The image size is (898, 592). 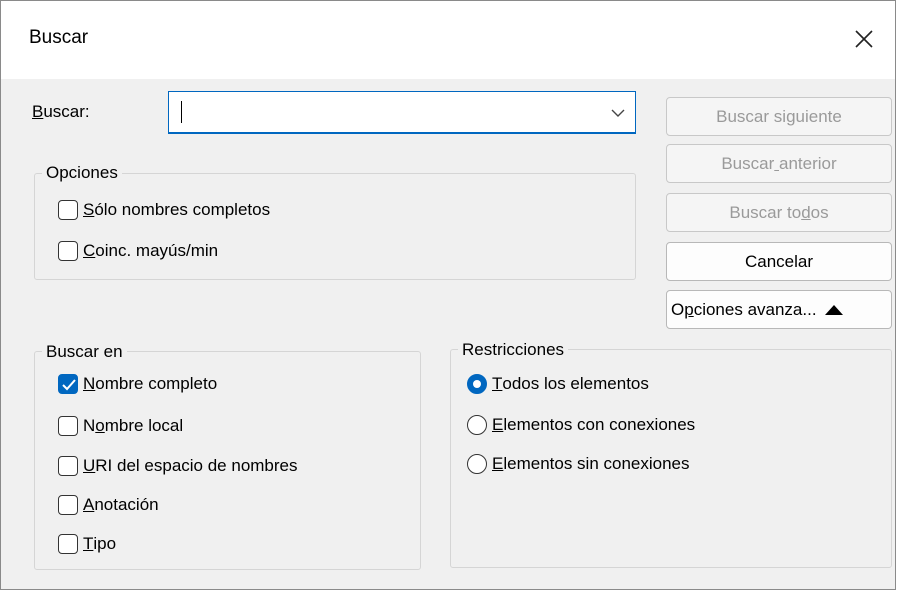 What do you see at coordinates (818, 116) in the screenshot?
I see `find-next-label-post: uiente` at bounding box center [818, 116].